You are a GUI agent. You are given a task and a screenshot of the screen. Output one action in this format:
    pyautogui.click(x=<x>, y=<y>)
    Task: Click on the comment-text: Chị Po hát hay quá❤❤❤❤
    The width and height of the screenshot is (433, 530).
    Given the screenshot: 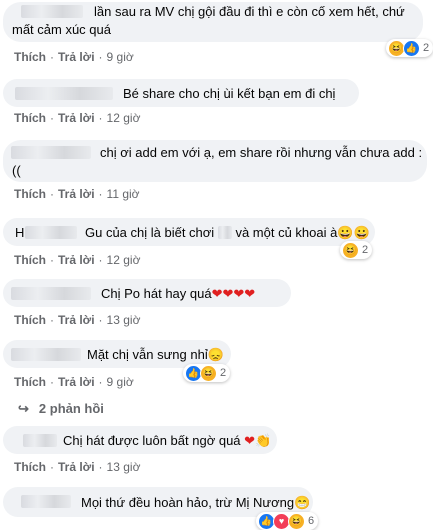 What is the action you would take?
    pyautogui.click(x=178, y=293)
    